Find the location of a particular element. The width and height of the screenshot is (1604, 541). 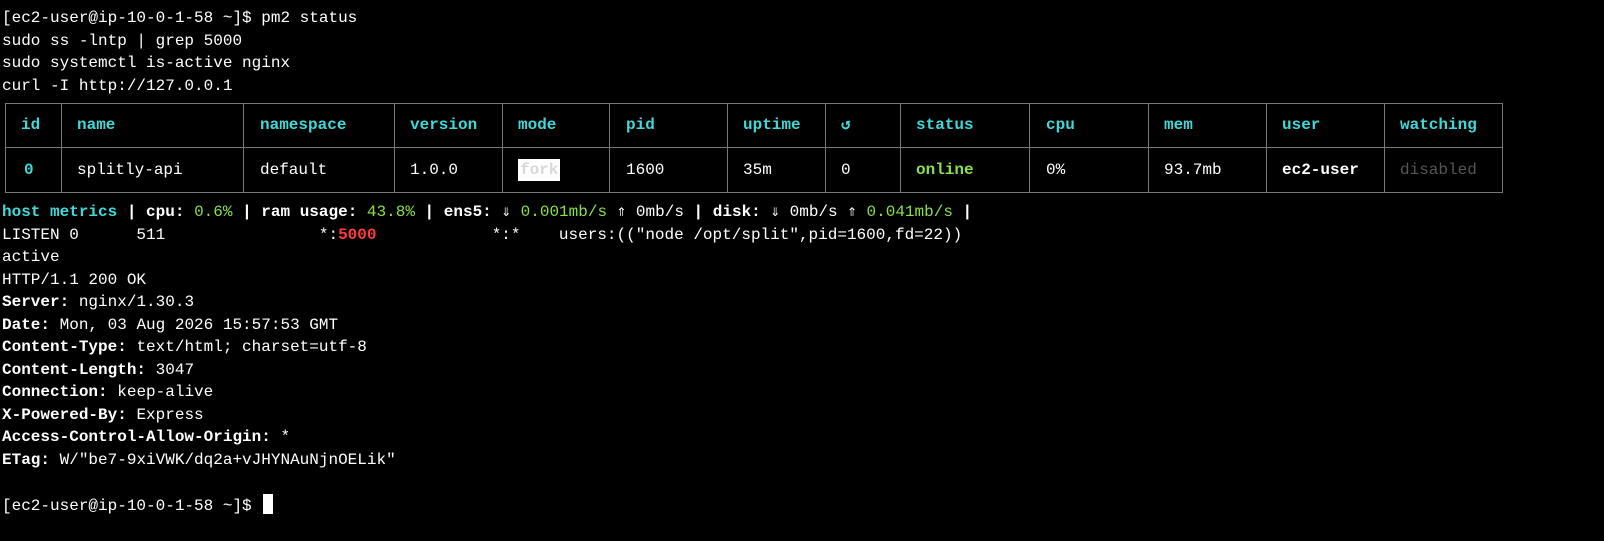

http-header-value: nginx/1.30.3 is located at coordinates (136, 302).